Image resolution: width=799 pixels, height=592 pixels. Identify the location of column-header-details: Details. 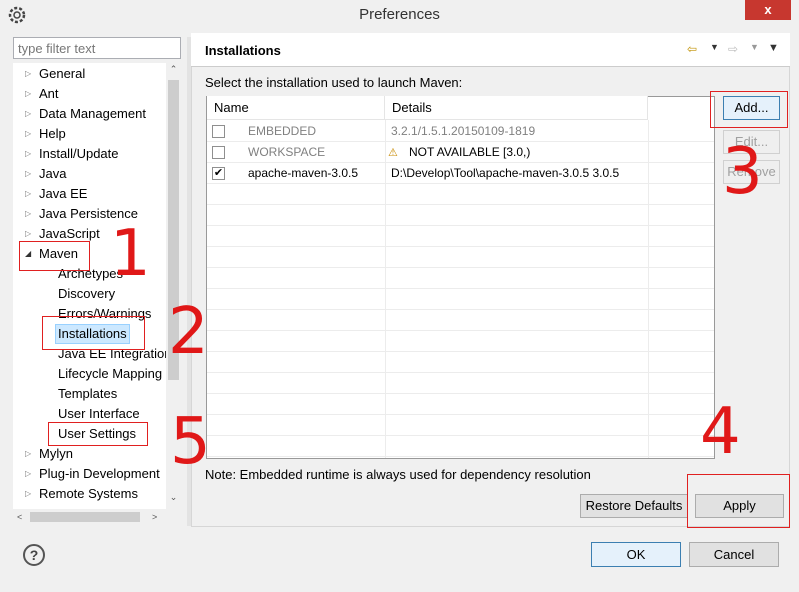
(516, 108).